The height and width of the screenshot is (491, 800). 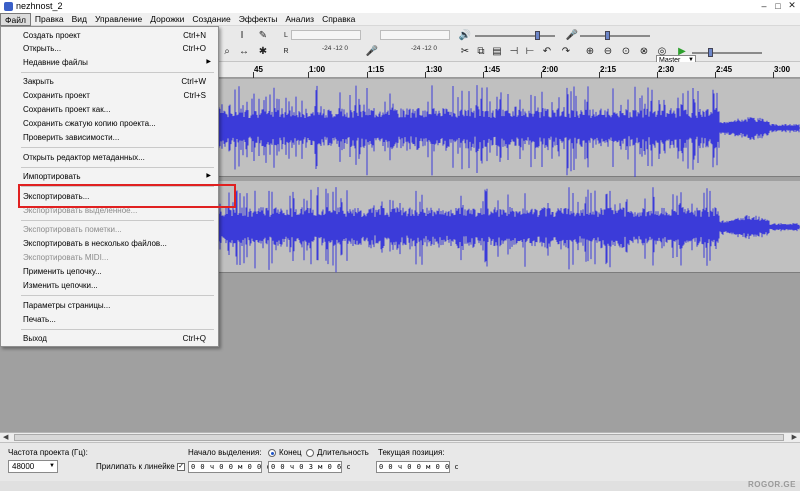 I want to click on ruler-tick-label: 2:45, so click(x=724, y=69).